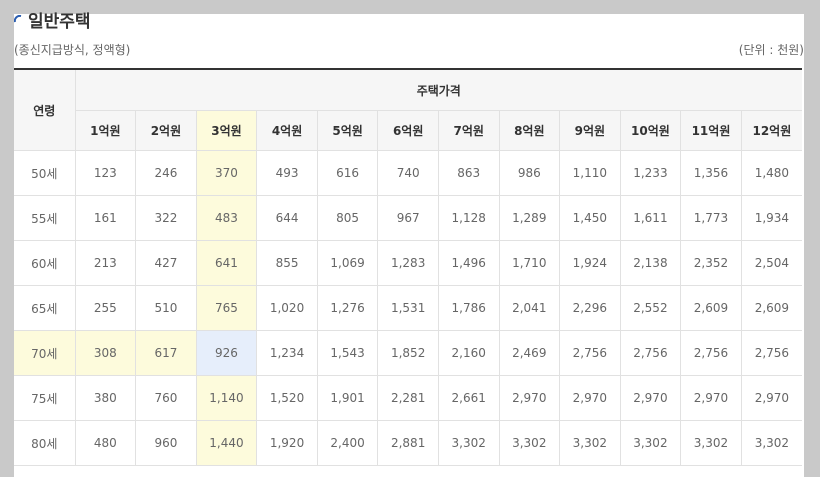  Describe the element at coordinates (166, 218) in the screenshot. I see `value-cell: 322` at that location.